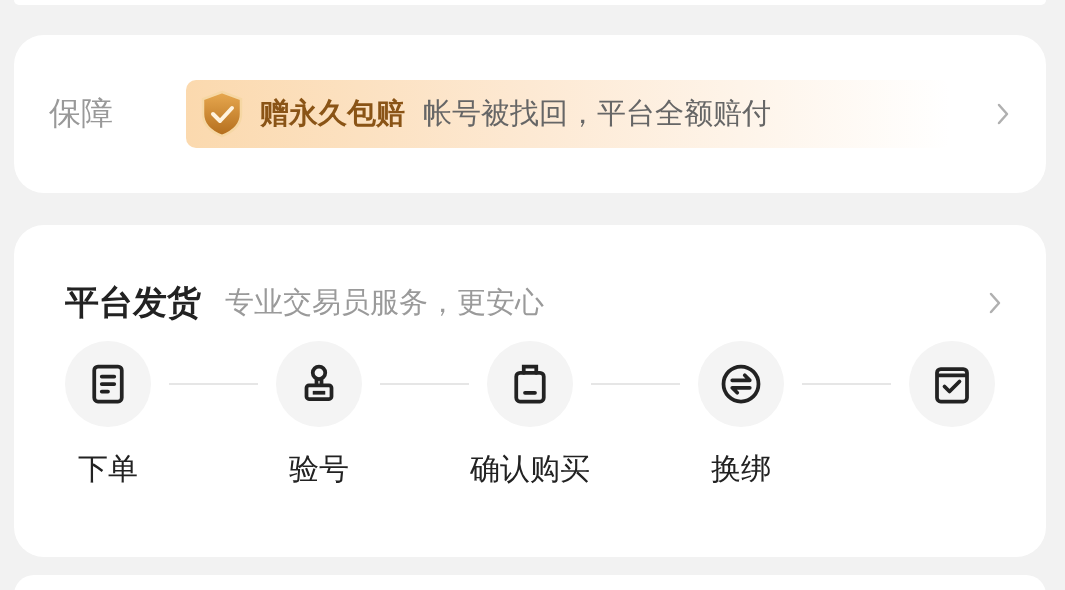 This screenshot has width=1065, height=590. What do you see at coordinates (222, 114) in the screenshot?
I see `shield-check-icon` at bounding box center [222, 114].